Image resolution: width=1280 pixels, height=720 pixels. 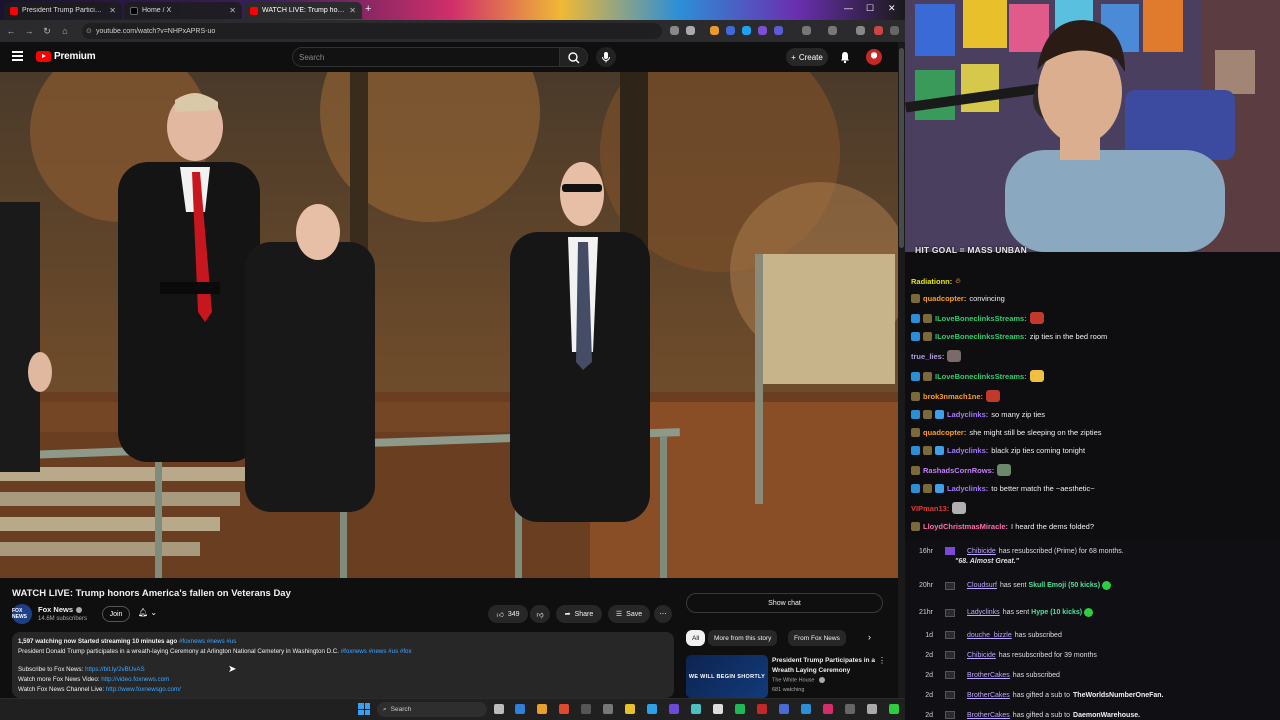 What do you see at coordinates (183, 10) in the screenshot?
I see `tab-home-x: Home / X ✕` at bounding box center [183, 10].